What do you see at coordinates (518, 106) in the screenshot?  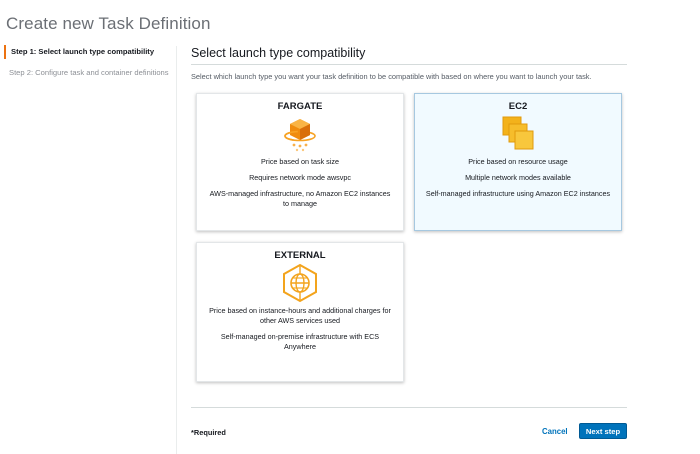 I see `ec2-card-title: EC2` at bounding box center [518, 106].